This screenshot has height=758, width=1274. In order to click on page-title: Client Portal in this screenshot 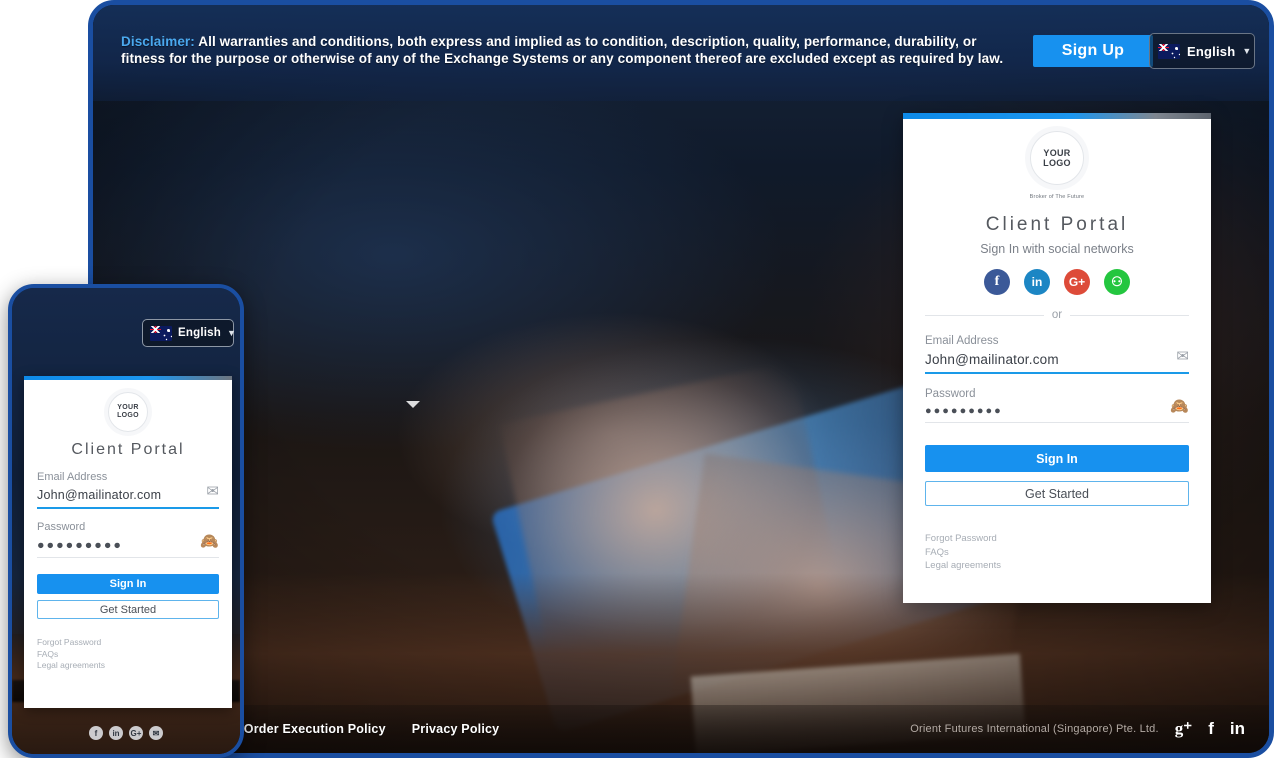, I will do `click(1057, 224)`.